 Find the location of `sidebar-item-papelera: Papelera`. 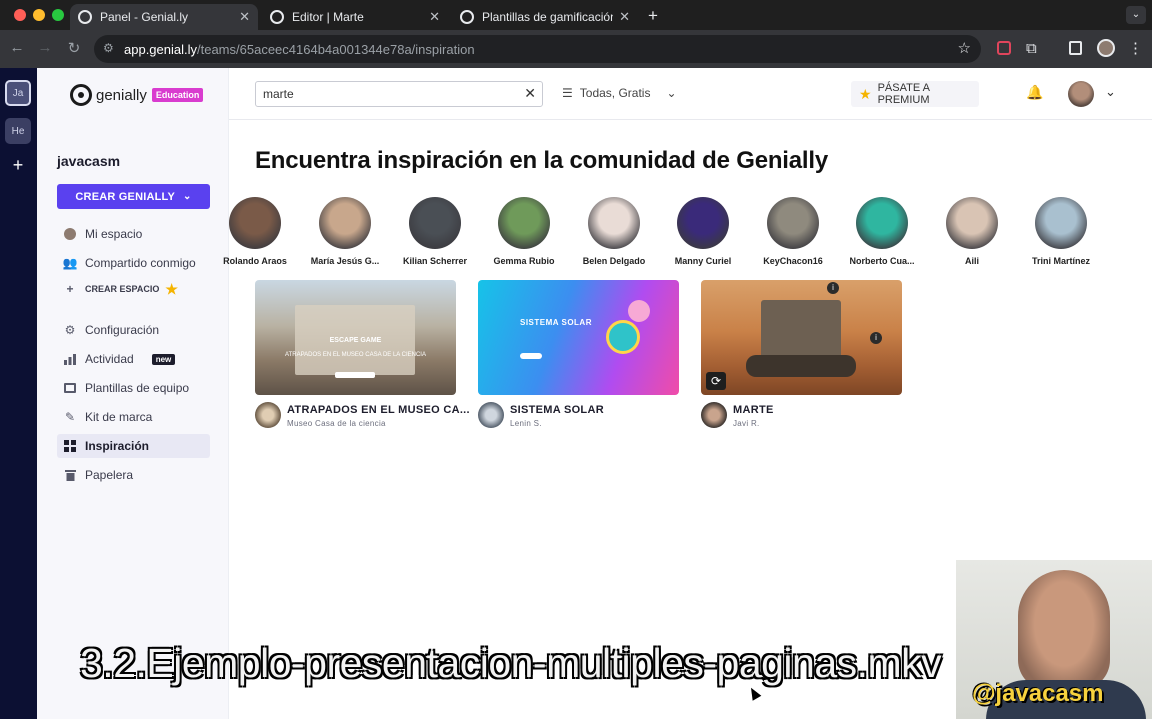

sidebar-item-papelera: Papelera is located at coordinates (133, 475).